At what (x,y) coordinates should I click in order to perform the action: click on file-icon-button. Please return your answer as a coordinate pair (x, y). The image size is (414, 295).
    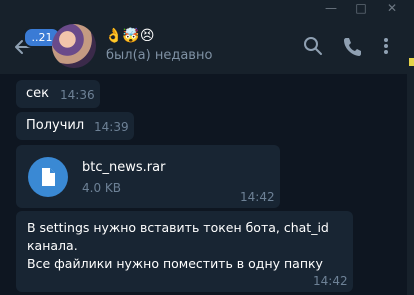
    Looking at the image, I should click on (48, 177).